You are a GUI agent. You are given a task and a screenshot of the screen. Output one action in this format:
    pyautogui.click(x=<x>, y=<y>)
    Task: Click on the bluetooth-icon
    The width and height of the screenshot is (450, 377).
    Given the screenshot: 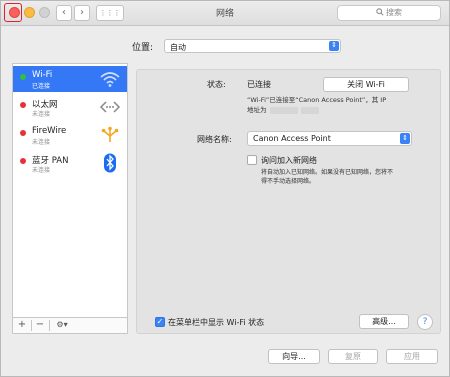 What is the action you would take?
    pyautogui.click(x=110, y=163)
    